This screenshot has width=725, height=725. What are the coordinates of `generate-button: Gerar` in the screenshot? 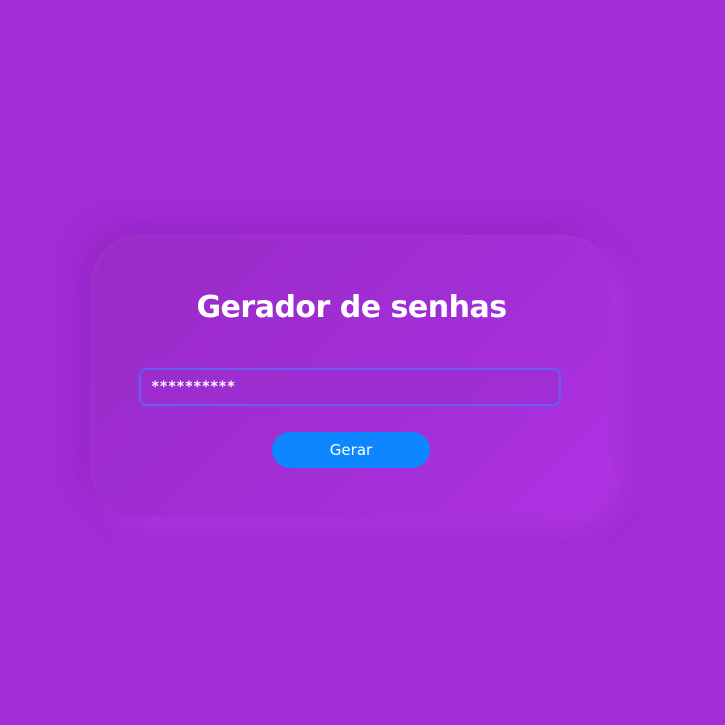 It's located at (351, 450).